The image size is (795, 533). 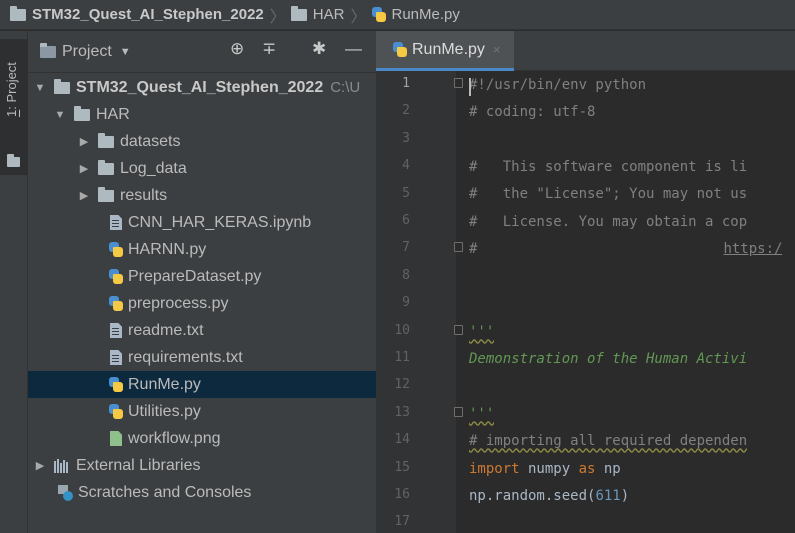 What do you see at coordinates (202, 357) in the screenshot?
I see `tree-item-requirements: requirements.txt` at bounding box center [202, 357].